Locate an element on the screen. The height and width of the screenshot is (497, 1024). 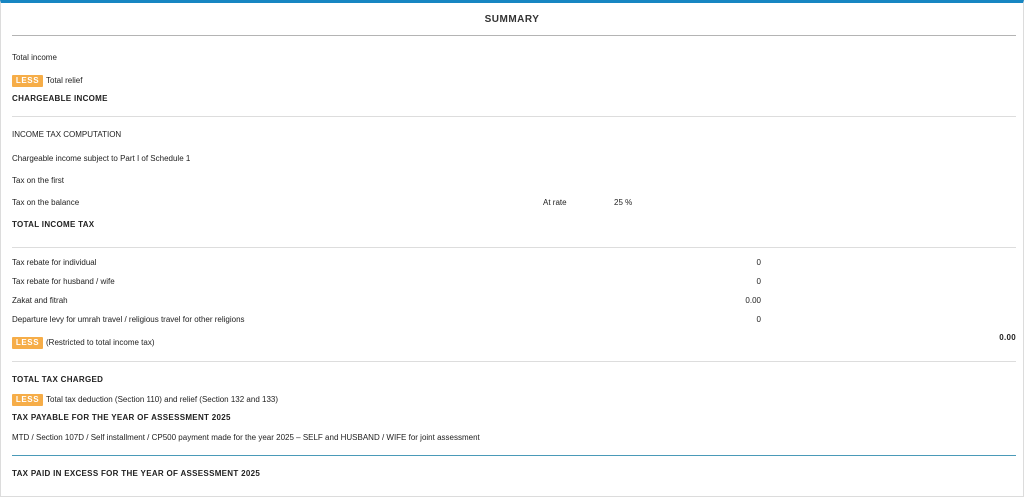
total-relief-label: Total relief is located at coordinates (64, 80).